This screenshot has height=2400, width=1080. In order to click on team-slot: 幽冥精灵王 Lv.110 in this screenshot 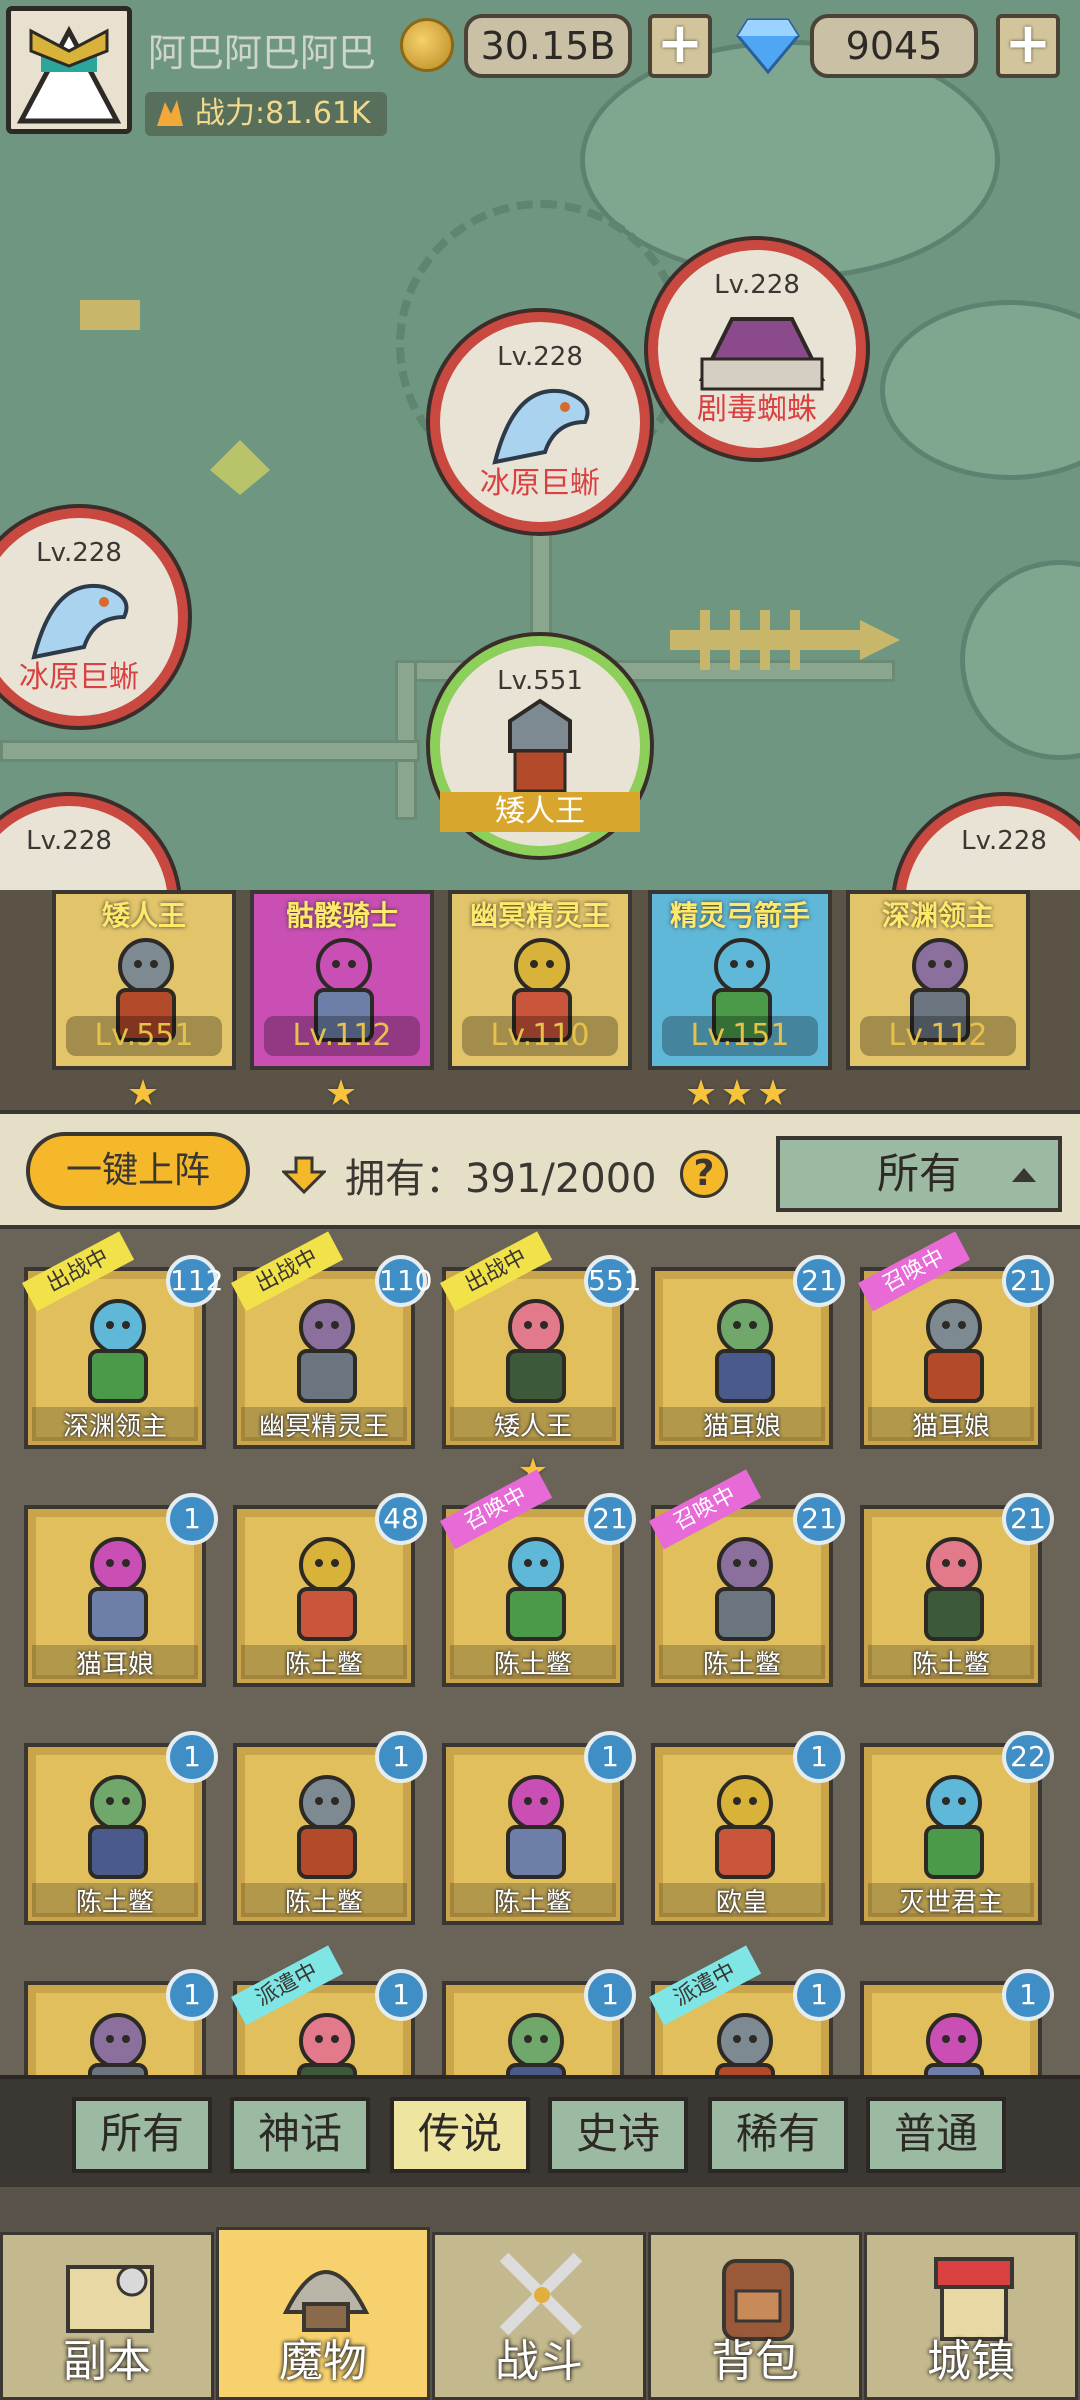, I will do `click(540, 980)`.